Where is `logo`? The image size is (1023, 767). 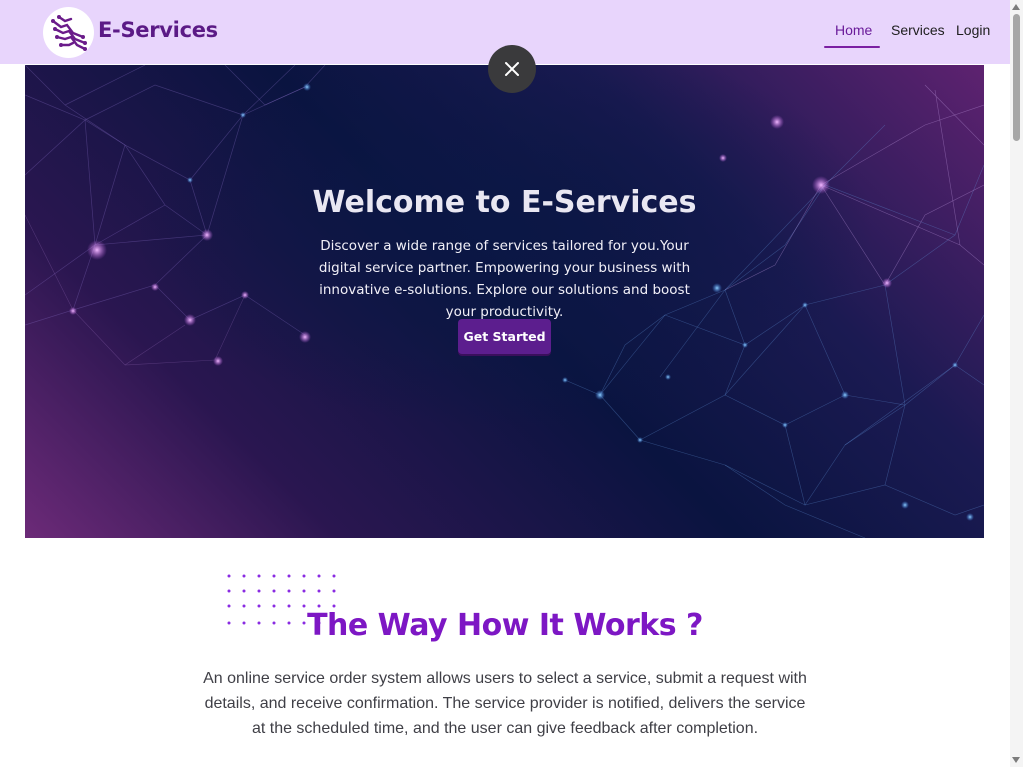 logo is located at coordinates (68, 32).